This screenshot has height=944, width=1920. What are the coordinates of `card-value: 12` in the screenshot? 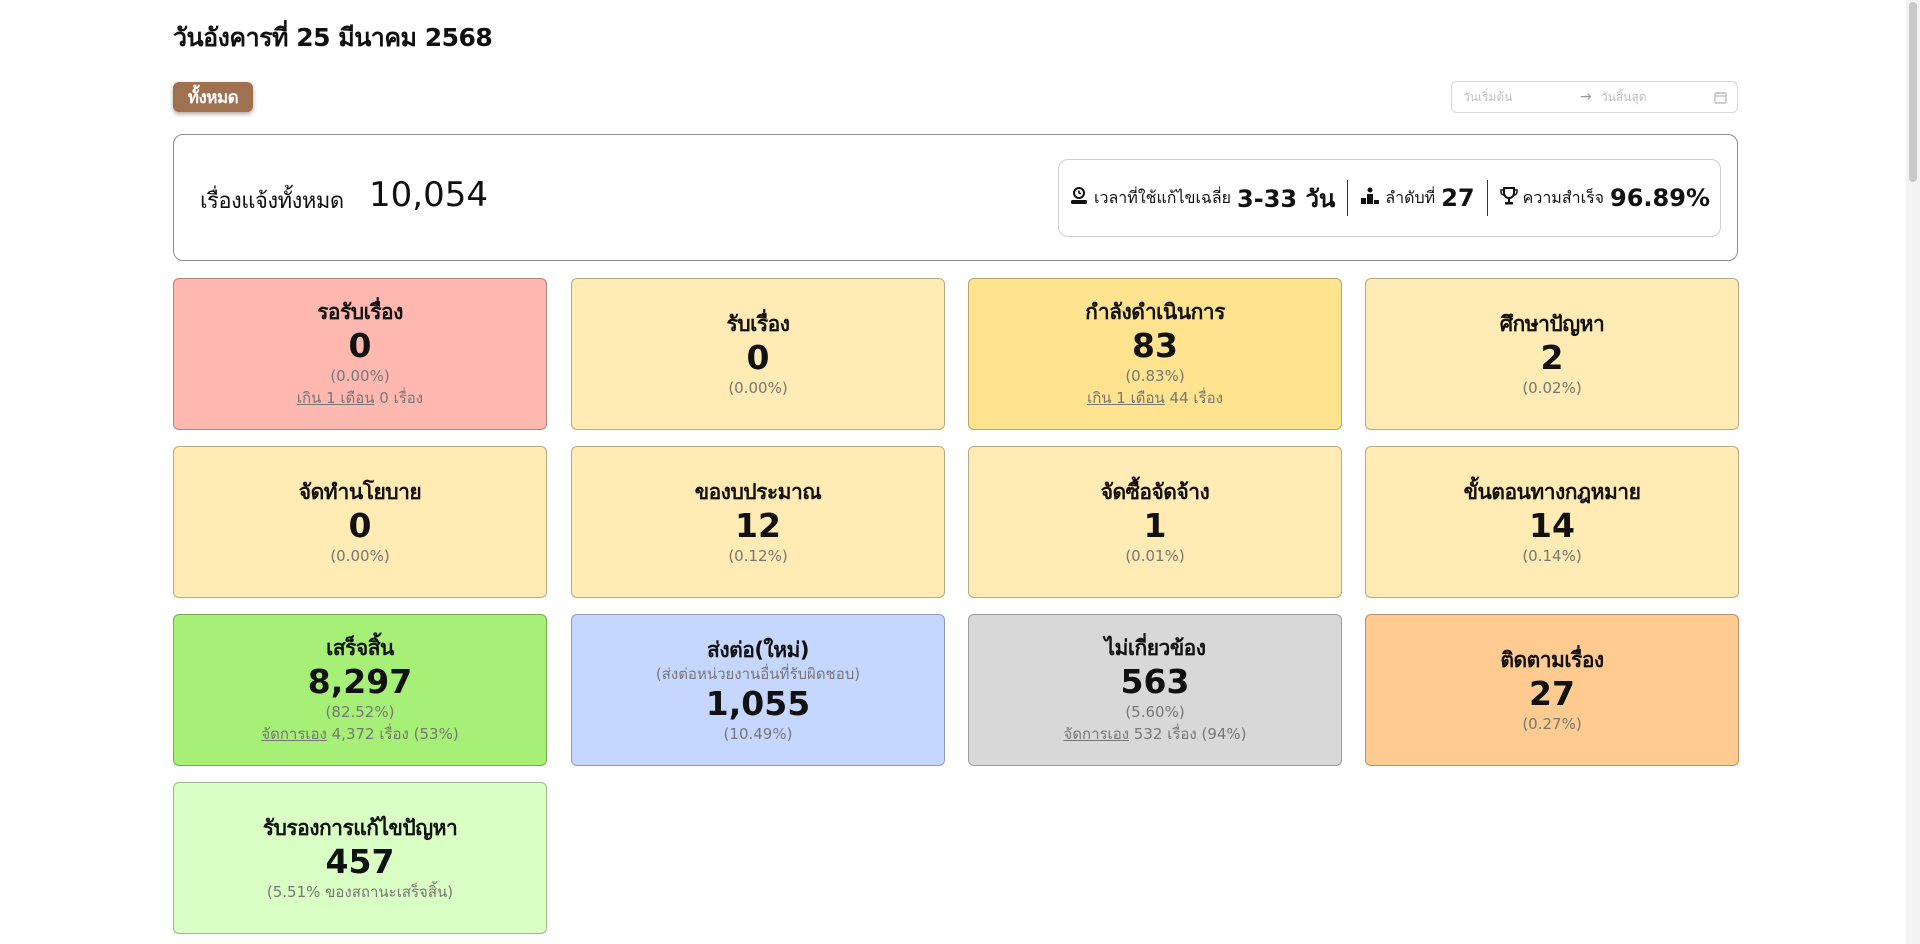 It's located at (758, 525).